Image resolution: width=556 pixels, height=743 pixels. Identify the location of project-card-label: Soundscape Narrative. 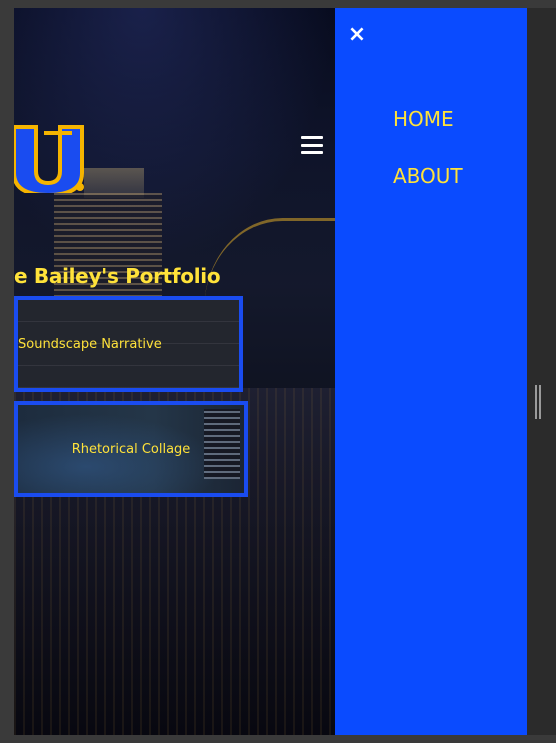
(128, 344).